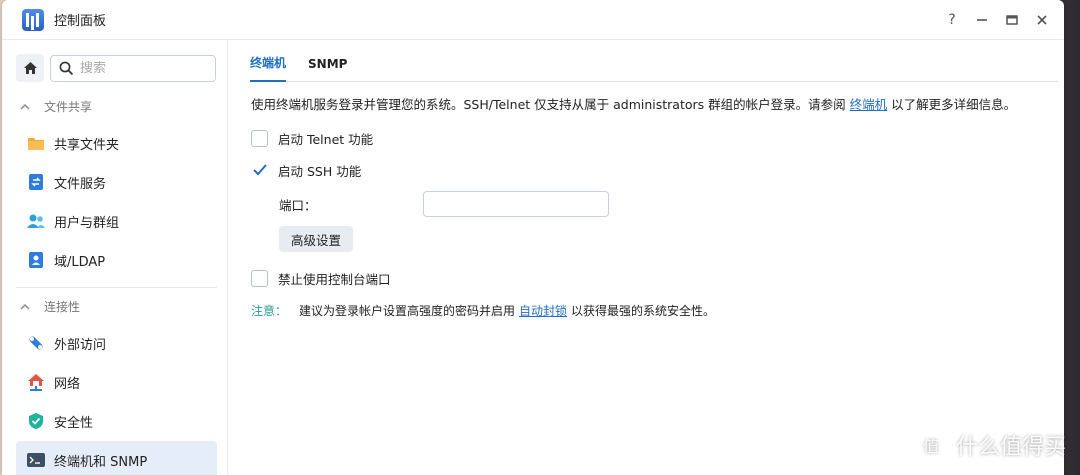 The width and height of the screenshot is (1080, 475). What do you see at coordinates (36, 343) in the screenshot?
I see `external-access-icon` at bounding box center [36, 343].